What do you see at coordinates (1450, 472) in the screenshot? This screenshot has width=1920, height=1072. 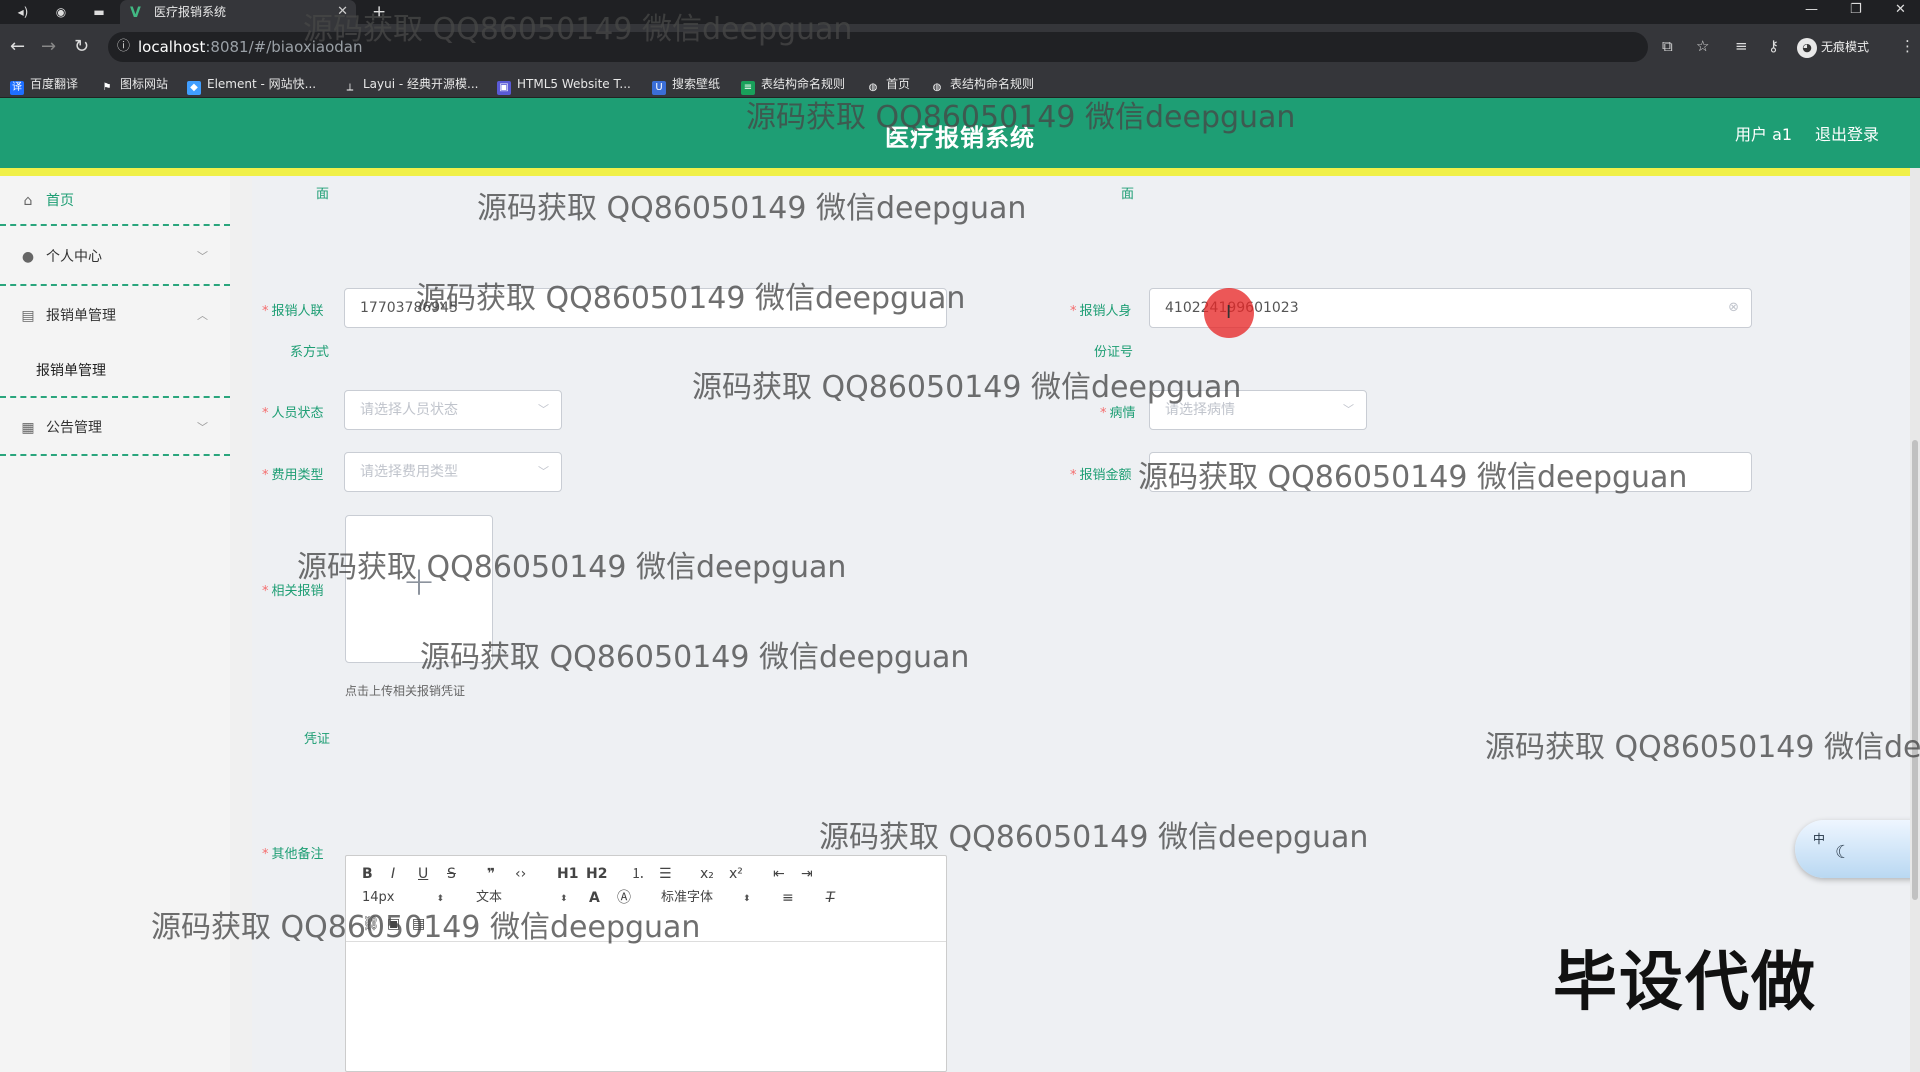 I see `amount-input` at bounding box center [1450, 472].